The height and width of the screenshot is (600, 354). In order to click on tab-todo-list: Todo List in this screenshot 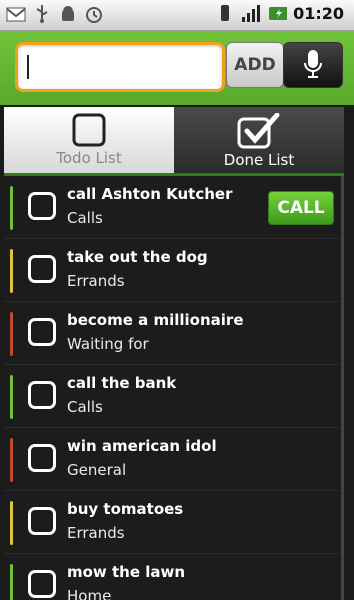, I will do `click(89, 140)`.